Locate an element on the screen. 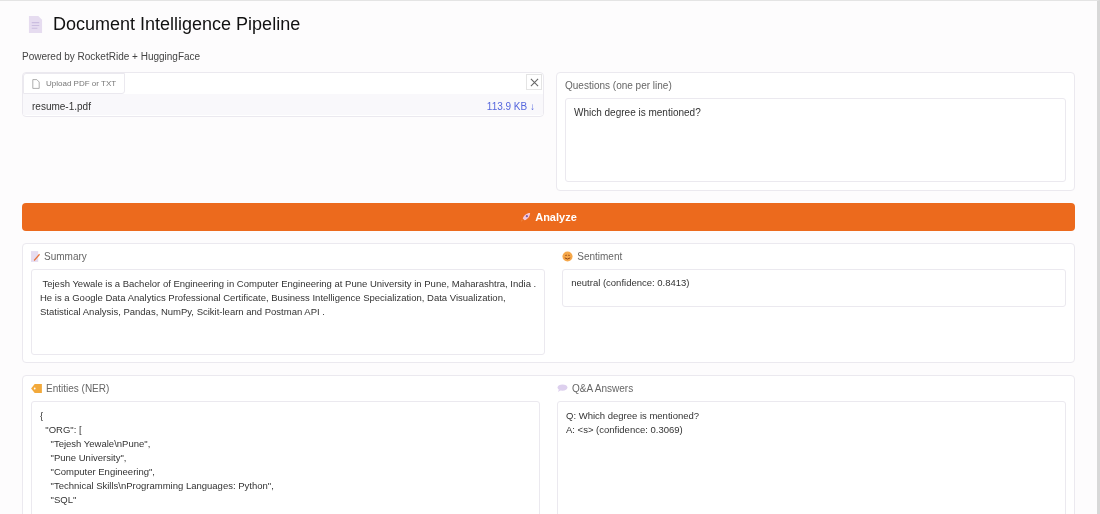 The height and width of the screenshot is (514, 1100). output-text: { is located at coordinates (42, 416).